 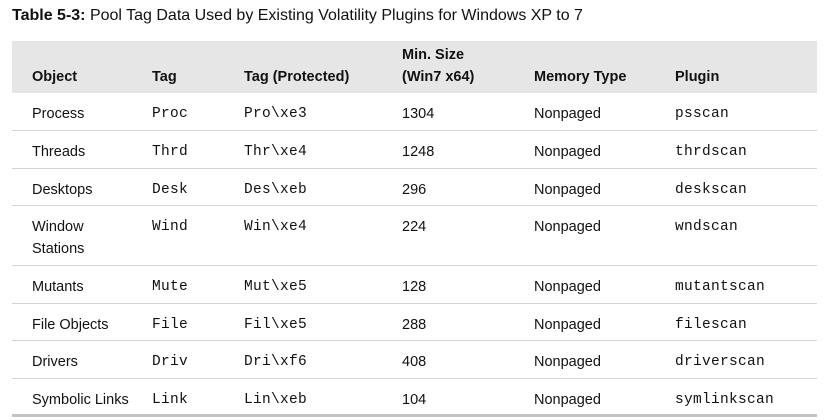 I want to click on cell-min-size: 296, so click(x=414, y=189).